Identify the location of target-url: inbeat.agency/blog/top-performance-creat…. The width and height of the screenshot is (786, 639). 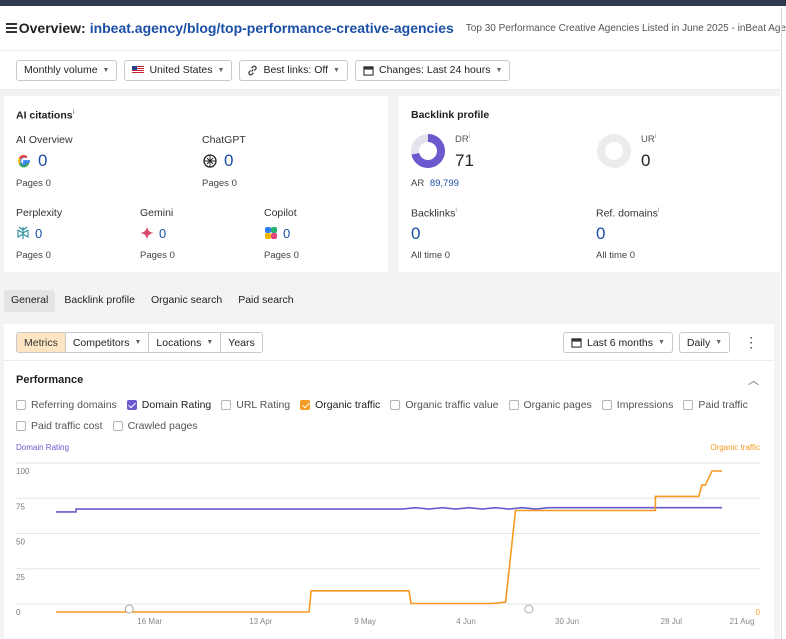
(272, 28).